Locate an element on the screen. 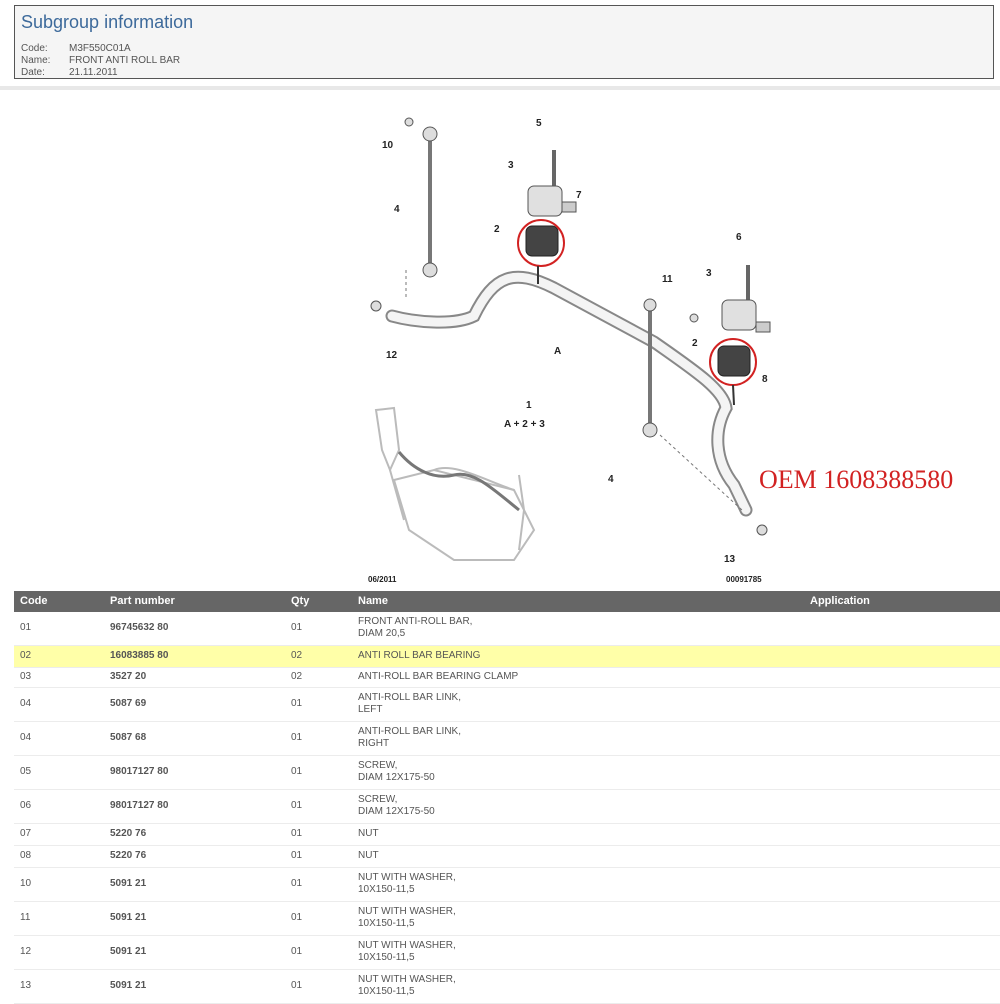  name-label: Name: is located at coordinates (36, 60).